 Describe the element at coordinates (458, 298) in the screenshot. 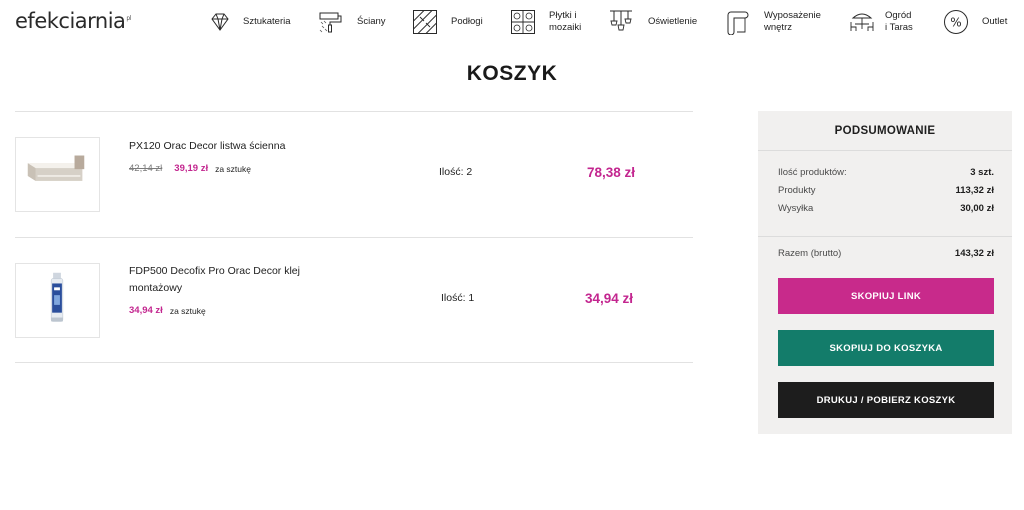

I see `quantity: Ilość: 1` at that location.